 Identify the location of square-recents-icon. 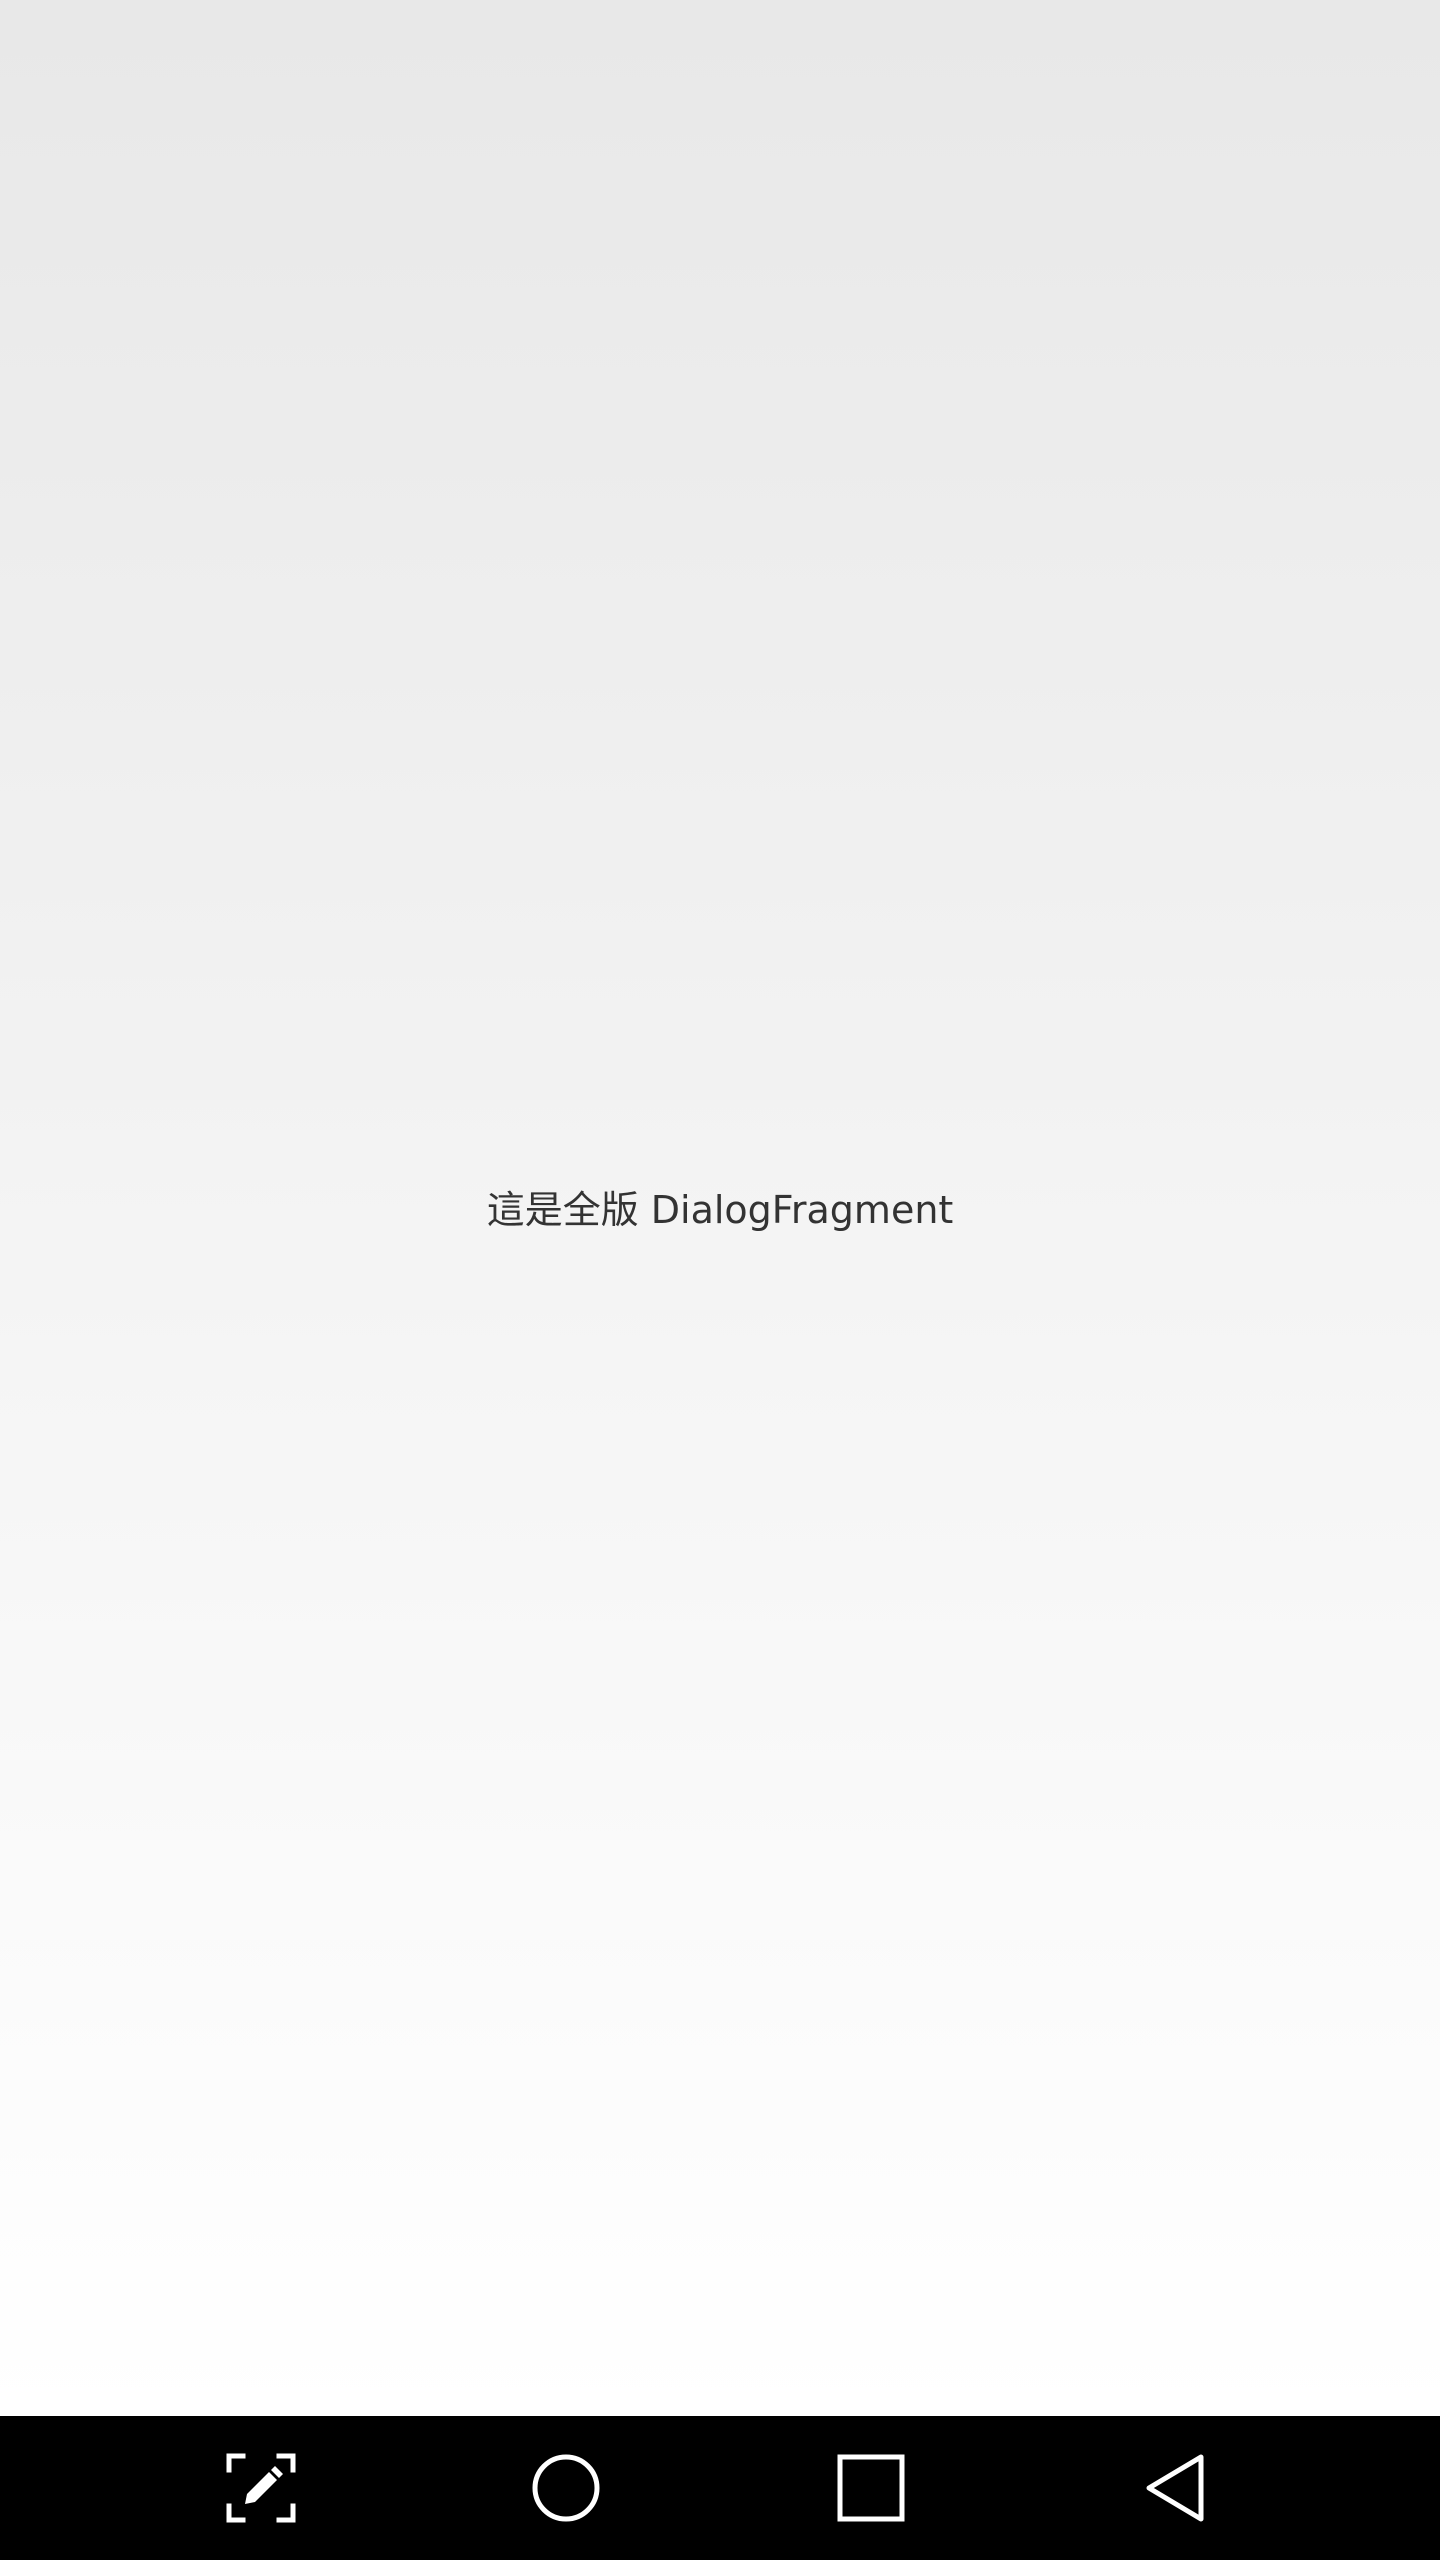
(871, 2488).